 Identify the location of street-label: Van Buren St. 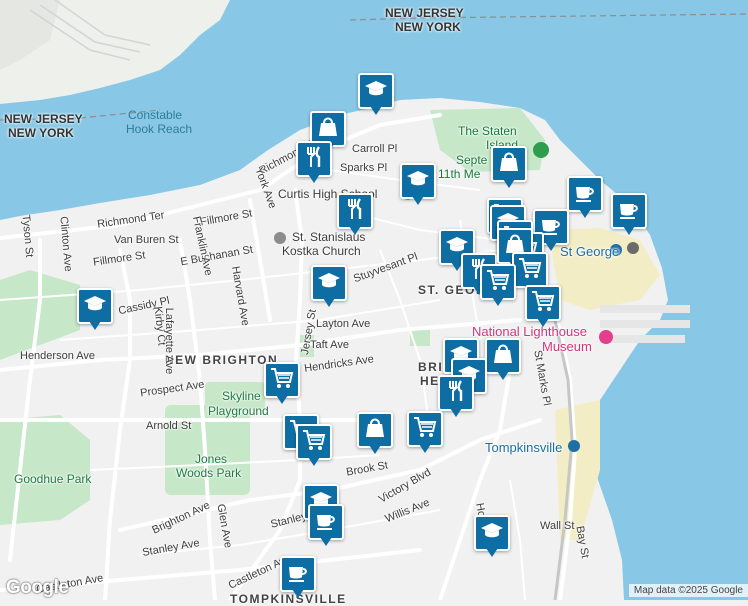
(146, 240).